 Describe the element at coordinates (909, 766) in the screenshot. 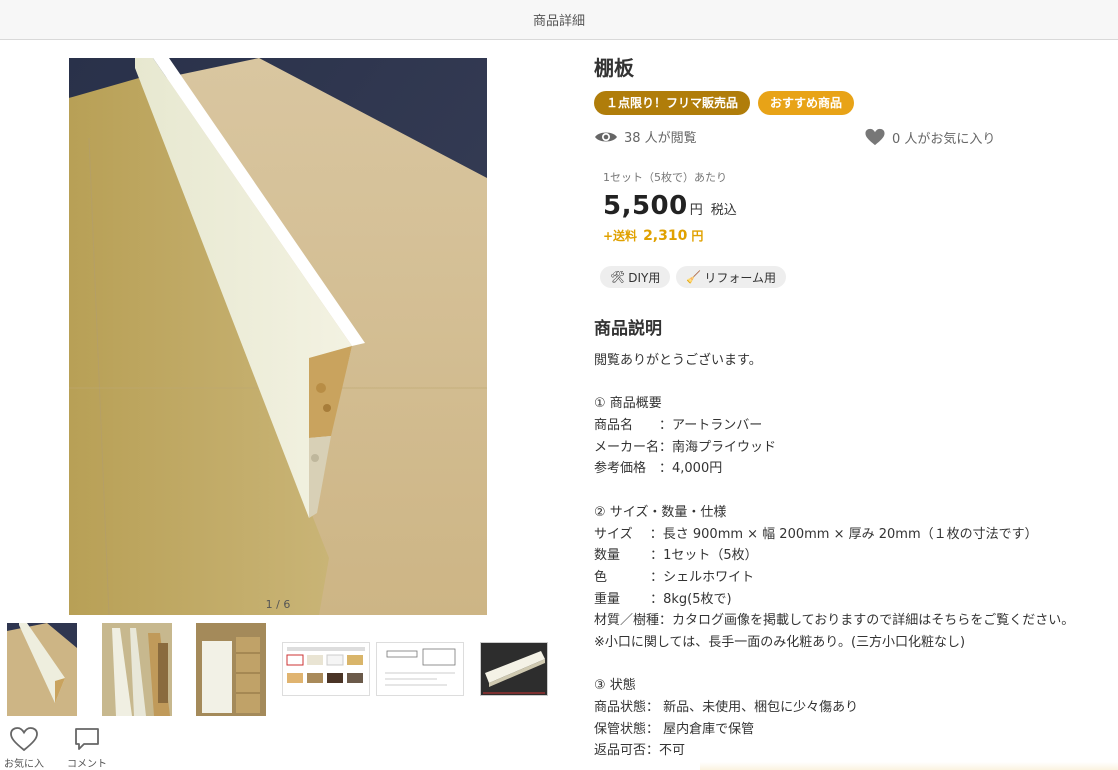

I see `bottom-bar-edge` at that location.